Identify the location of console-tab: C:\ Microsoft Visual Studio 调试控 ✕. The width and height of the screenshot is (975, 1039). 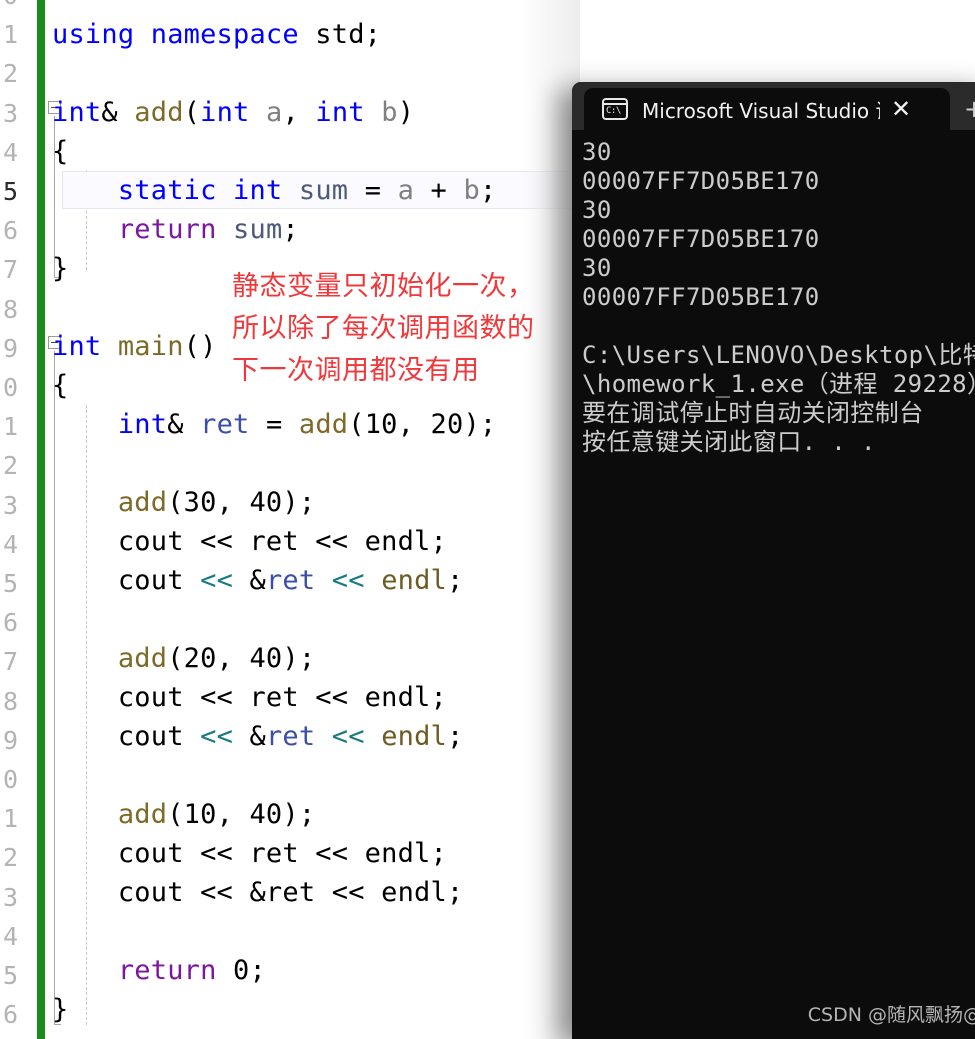
(767, 109).